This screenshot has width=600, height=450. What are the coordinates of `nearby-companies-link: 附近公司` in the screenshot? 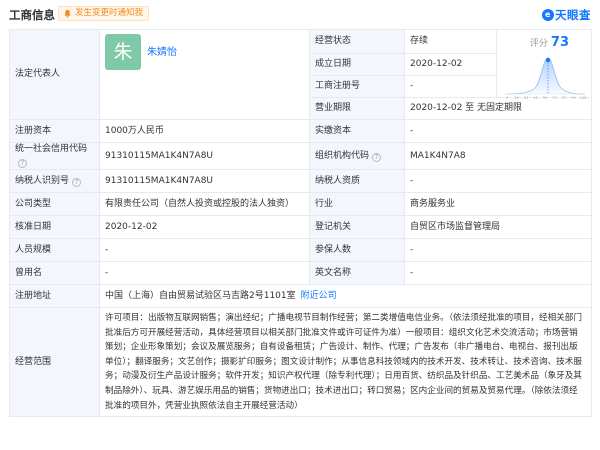 It's located at (319, 296).